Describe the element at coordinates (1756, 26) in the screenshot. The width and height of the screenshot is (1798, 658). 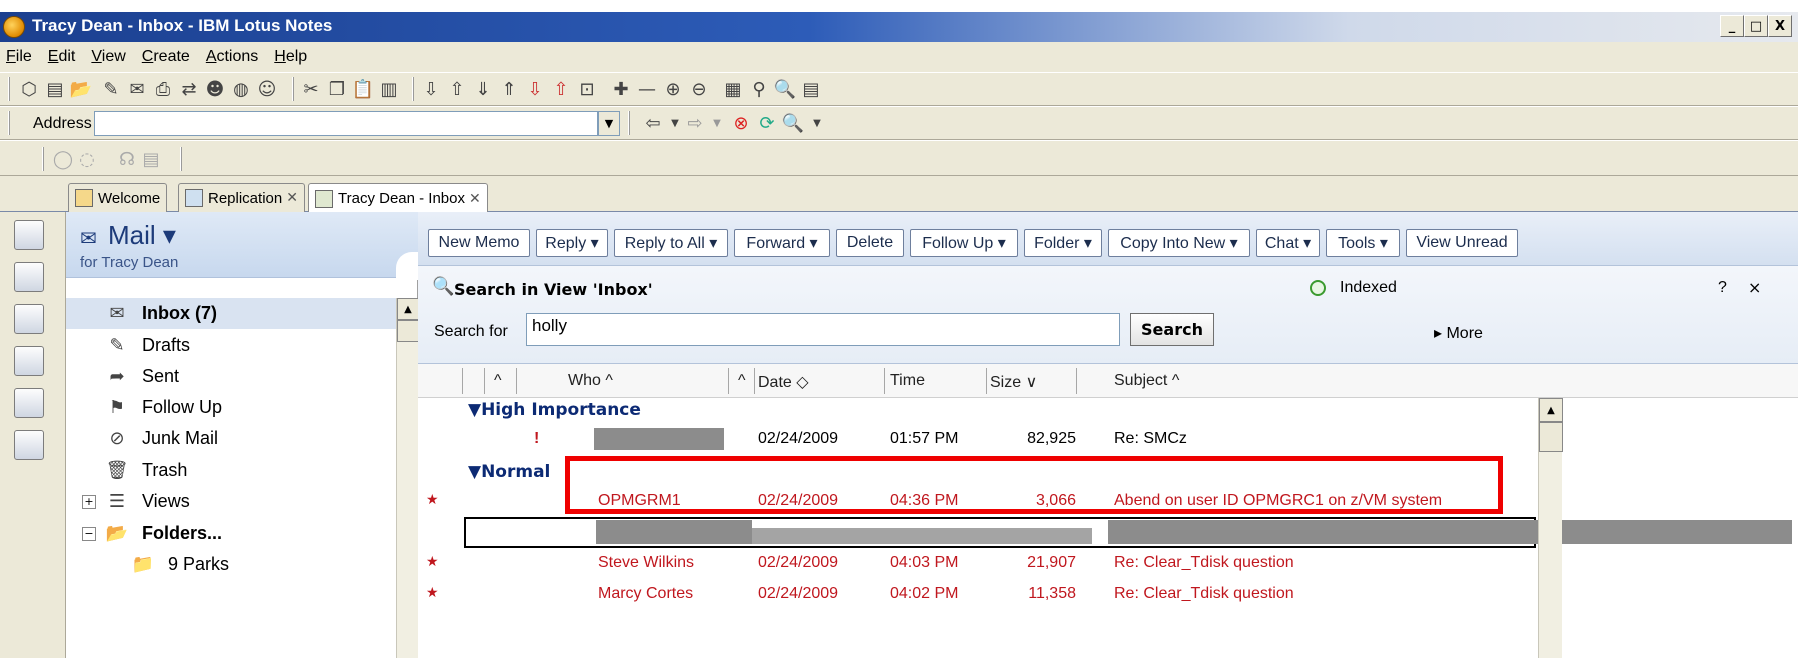
I see `maximize-button: □` at that location.